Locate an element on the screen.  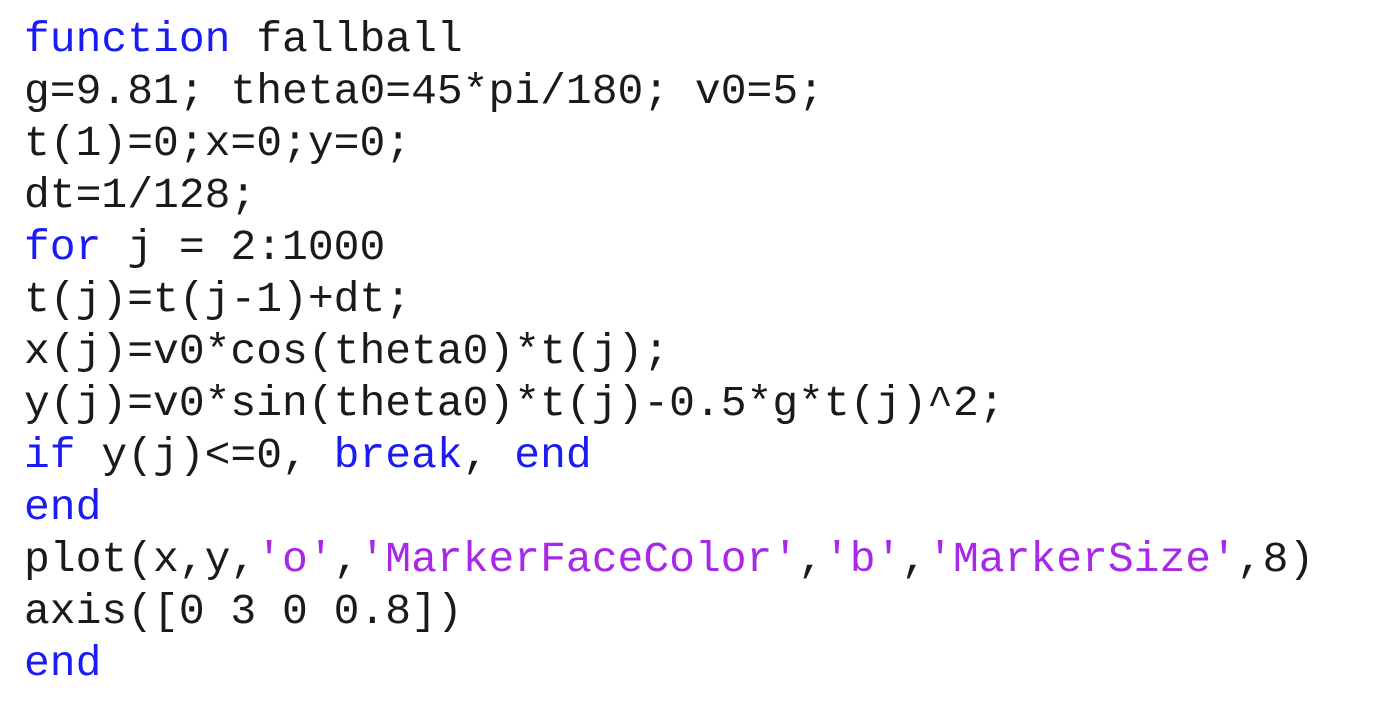
code-line: for j = 2:1000 is located at coordinates (669, 248).